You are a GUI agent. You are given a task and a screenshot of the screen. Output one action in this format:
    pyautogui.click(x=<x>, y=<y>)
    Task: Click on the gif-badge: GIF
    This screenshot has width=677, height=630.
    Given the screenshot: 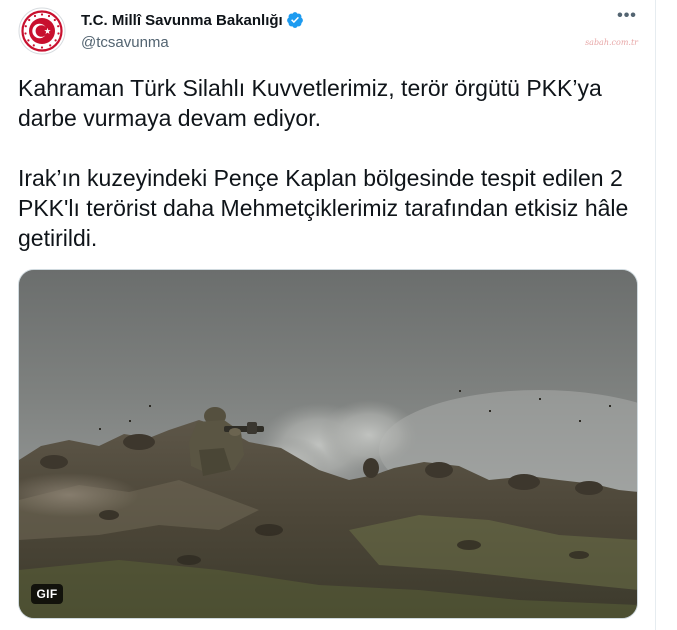 What is the action you would take?
    pyautogui.click(x=47, y=594)
    